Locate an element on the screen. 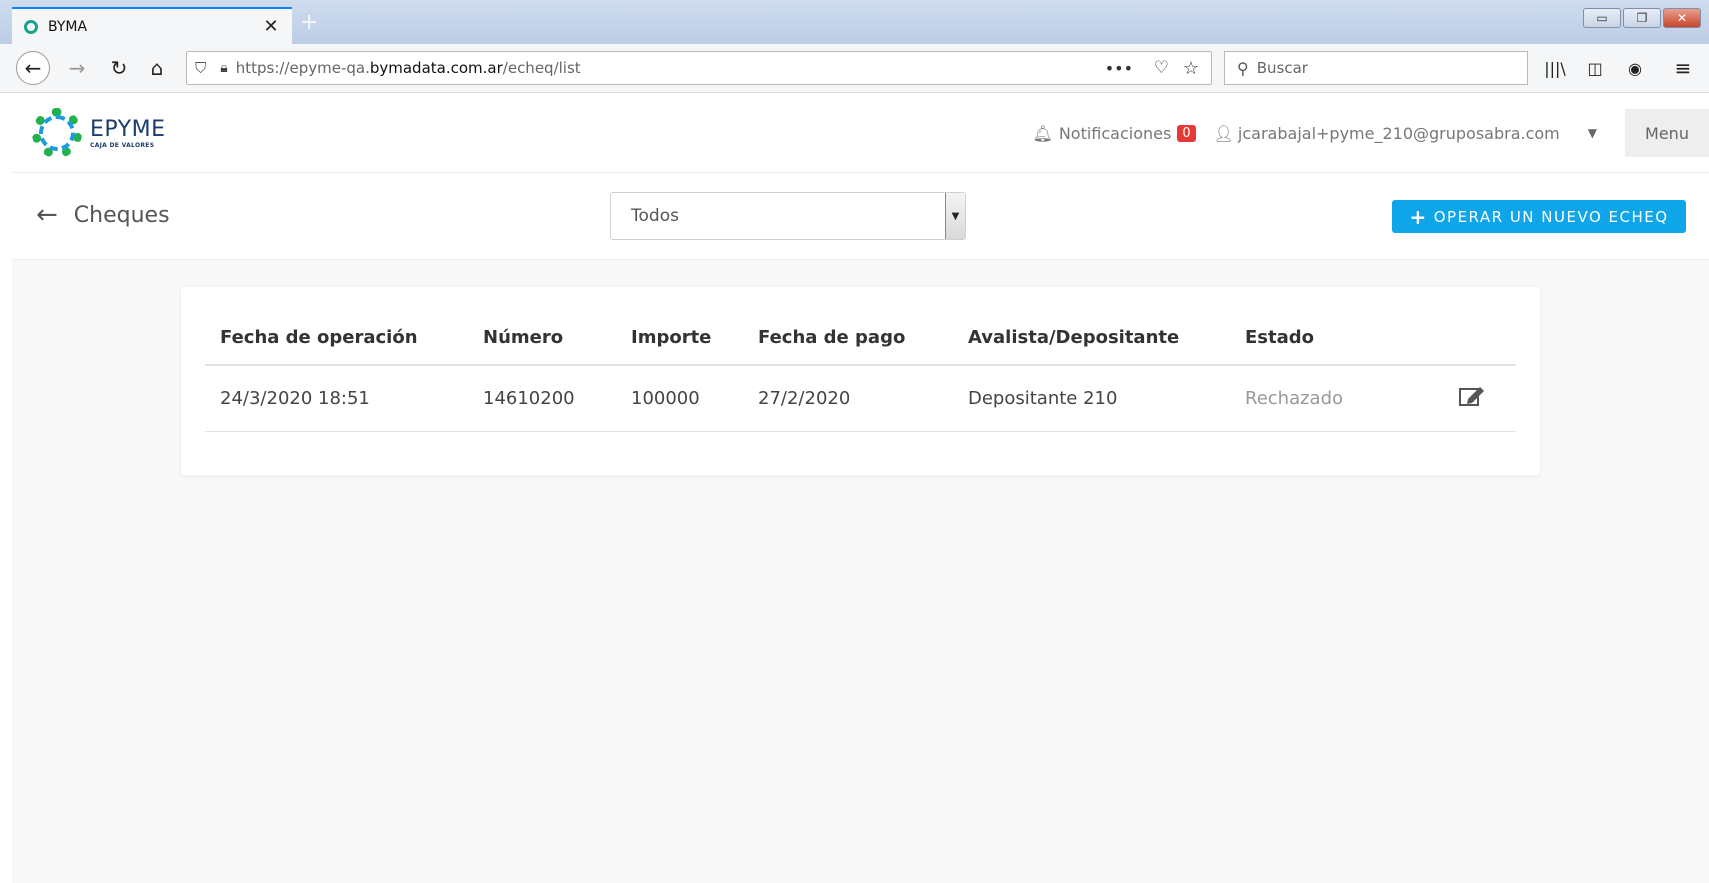 This screenshot has width=1709, height=883. user-icon: 👤︎ is located at coordinates (1223, 133).